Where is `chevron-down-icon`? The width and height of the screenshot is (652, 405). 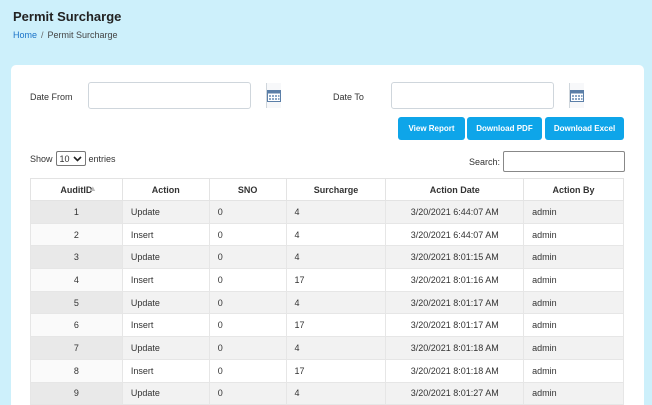 chevron-down-icon is located at coordinates (77, 158).